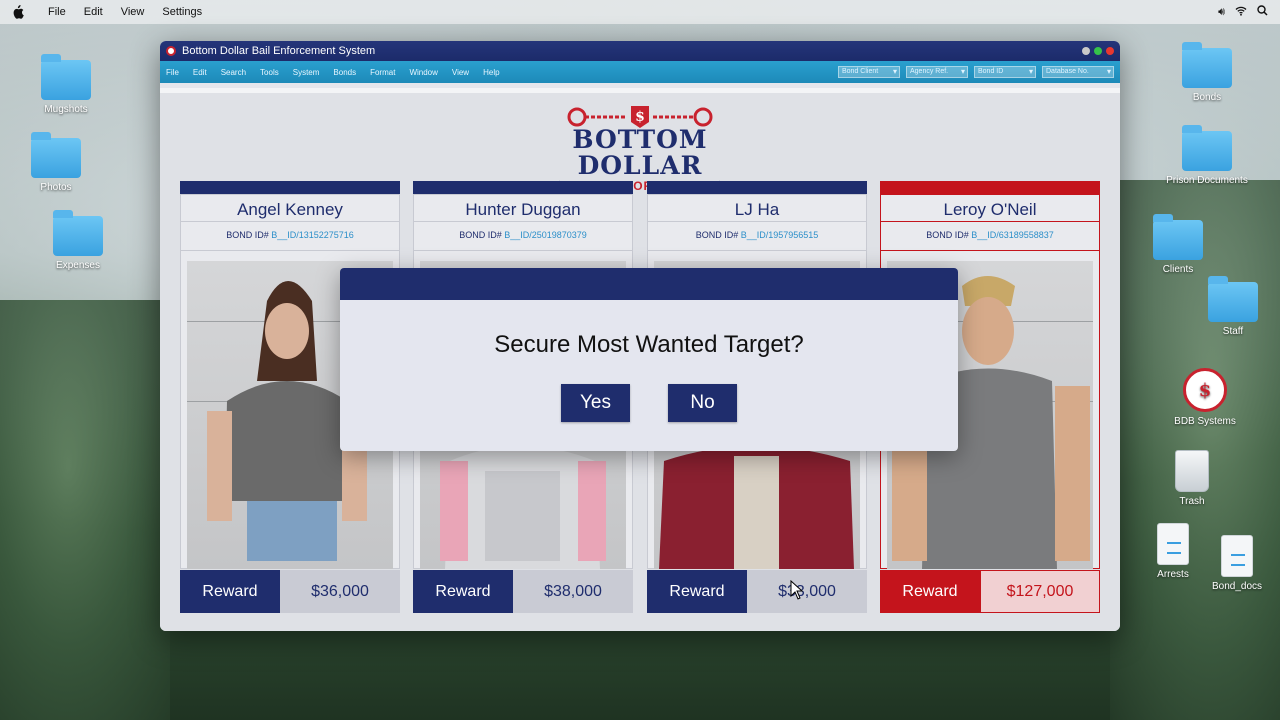 Image resolution: width=1280 pixels, height=720 pixels. What do you see at coordinates (279, 51) in the screenshot?
I see `window-title: Bottom Dollar Bail Enforcement System` at bounding box center [279, 51].